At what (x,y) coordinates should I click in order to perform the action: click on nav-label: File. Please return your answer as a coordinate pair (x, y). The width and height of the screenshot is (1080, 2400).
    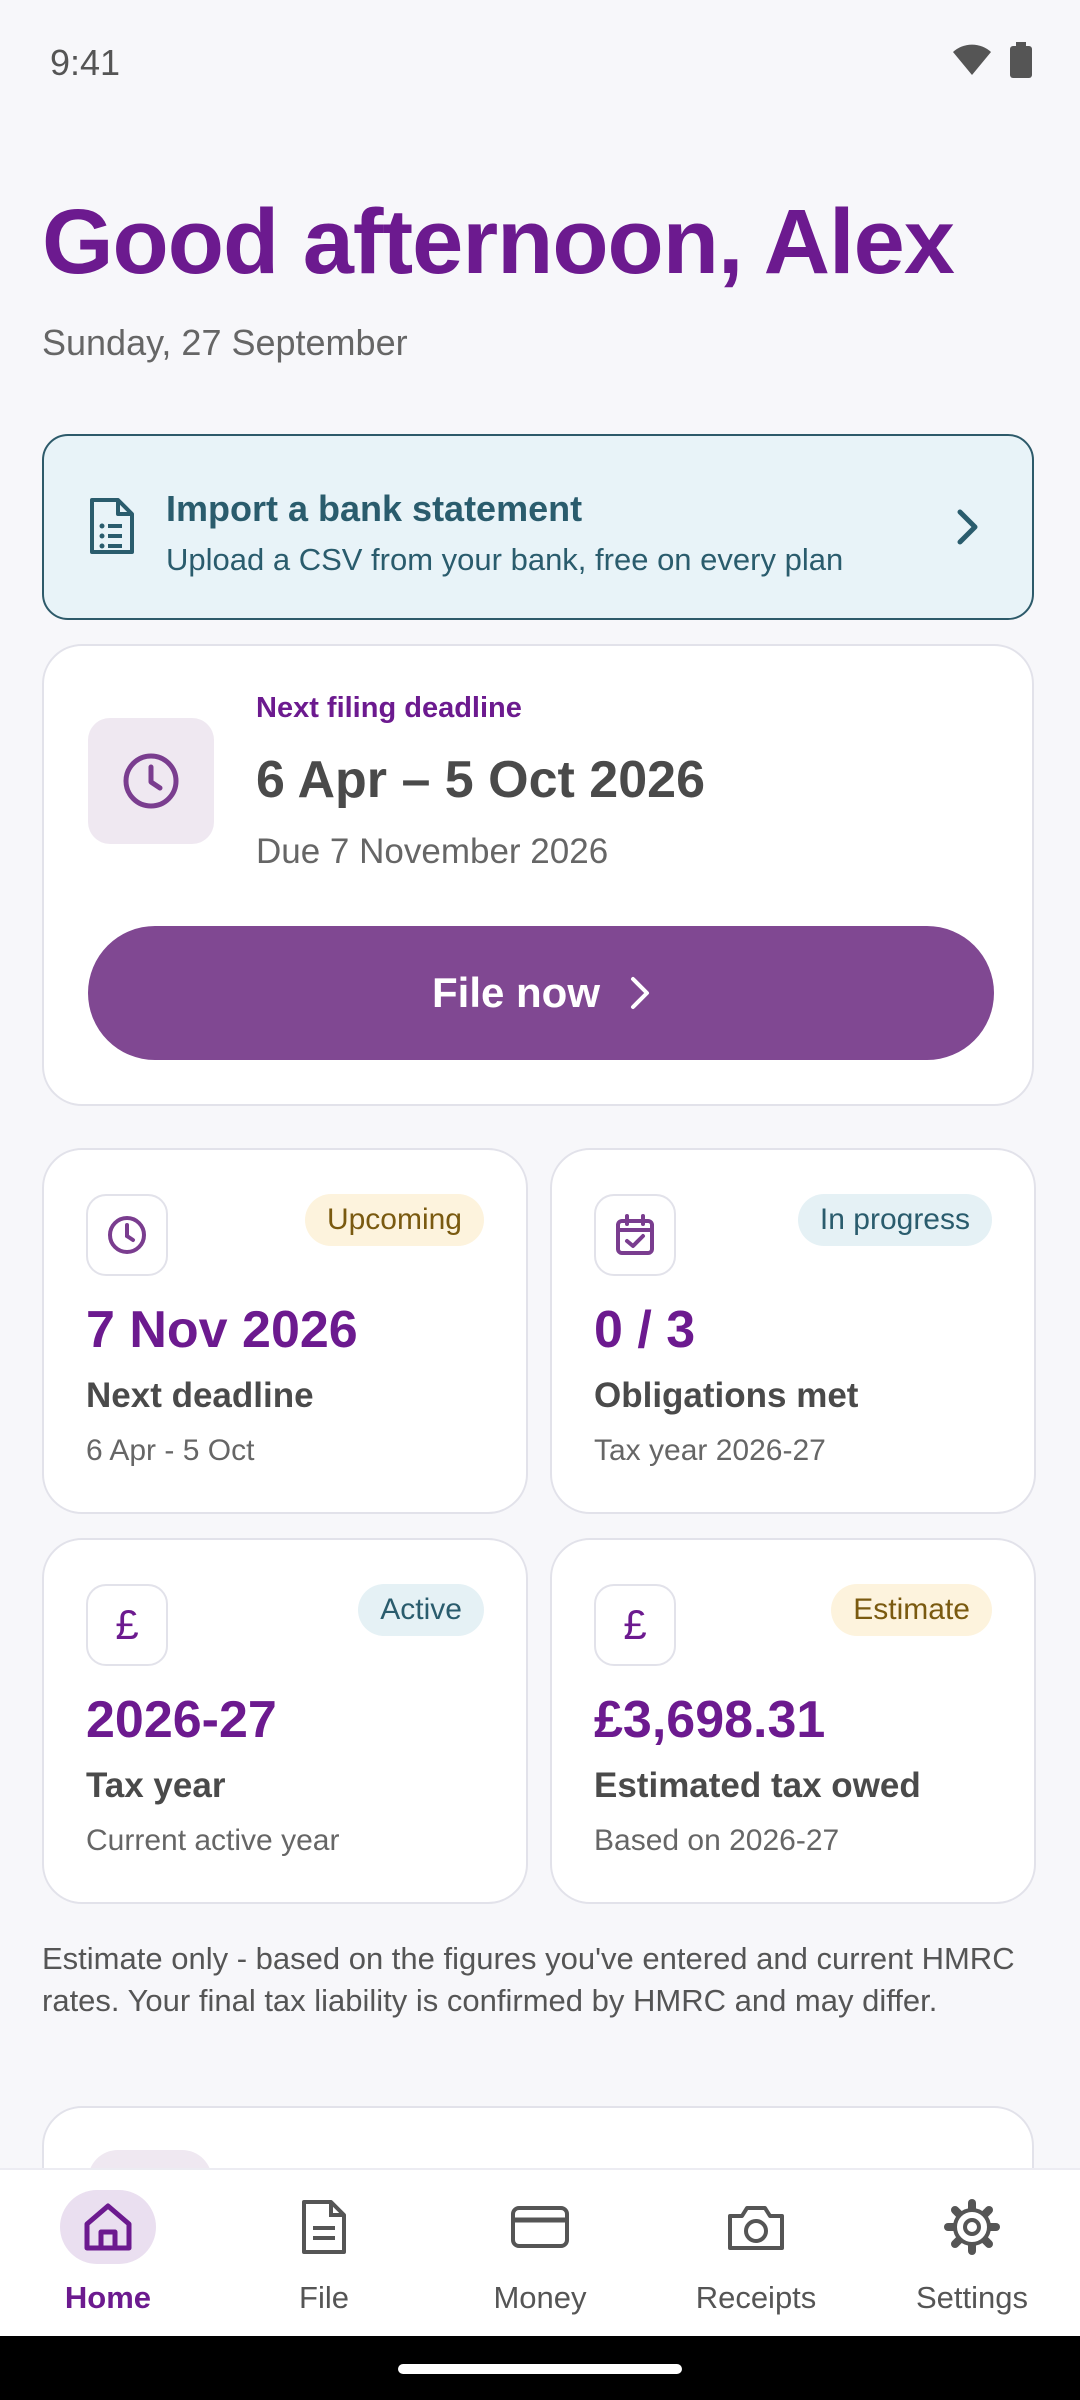
    Looking at the image, I should click on (324, 2297).